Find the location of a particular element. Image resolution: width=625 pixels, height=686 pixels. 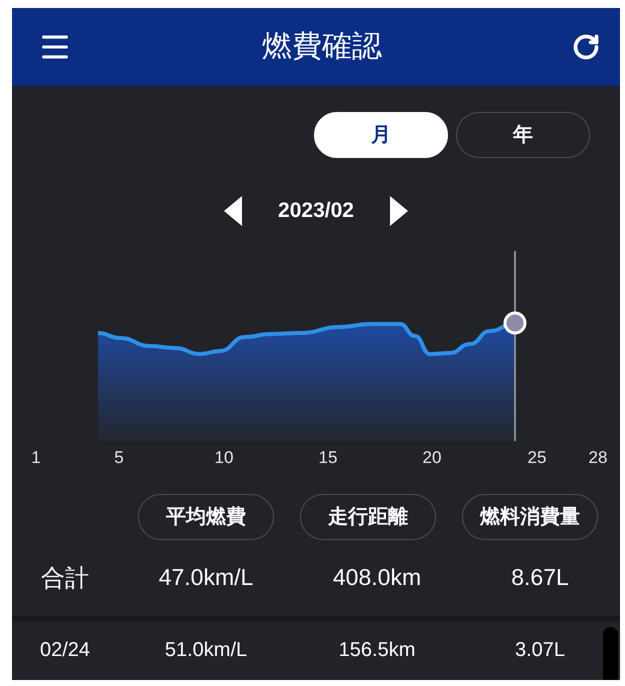

previous-icon is located at coordinates (233, 211).